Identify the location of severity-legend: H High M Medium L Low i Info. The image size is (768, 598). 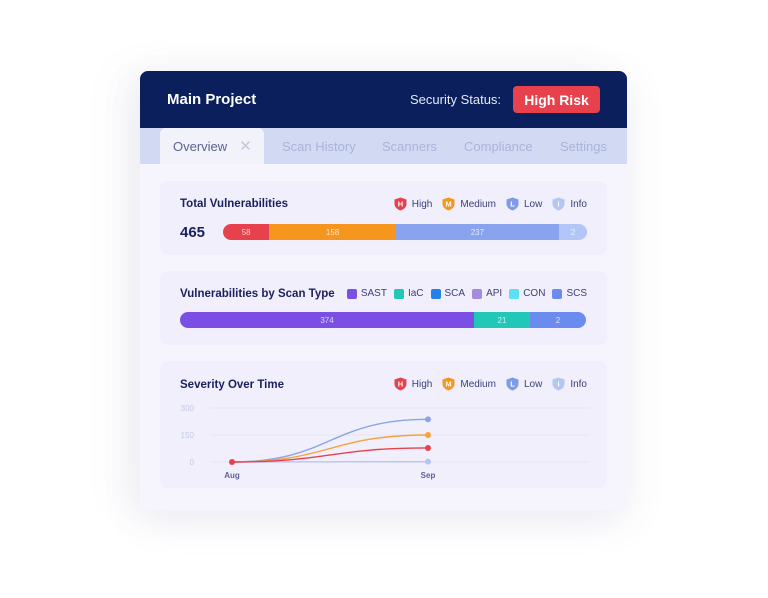
(485, 204).